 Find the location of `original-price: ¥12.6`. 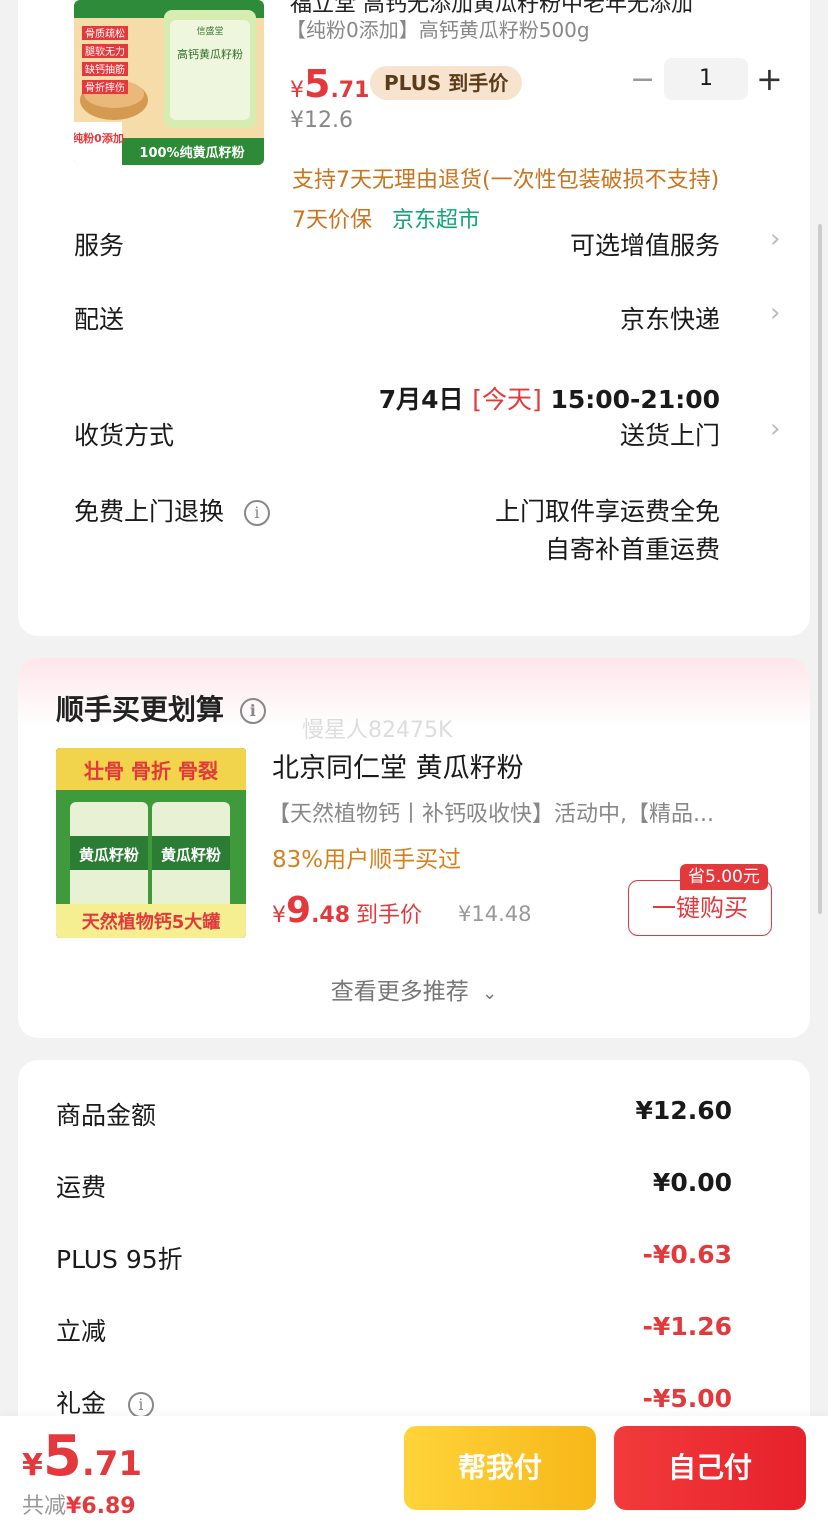

original-price: ¥12.6 is located at coordinates (321, 120).